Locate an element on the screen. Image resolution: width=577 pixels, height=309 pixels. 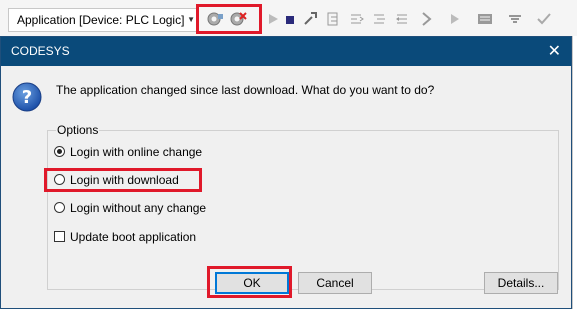
reset-icon is located at coordinates (311, 19).